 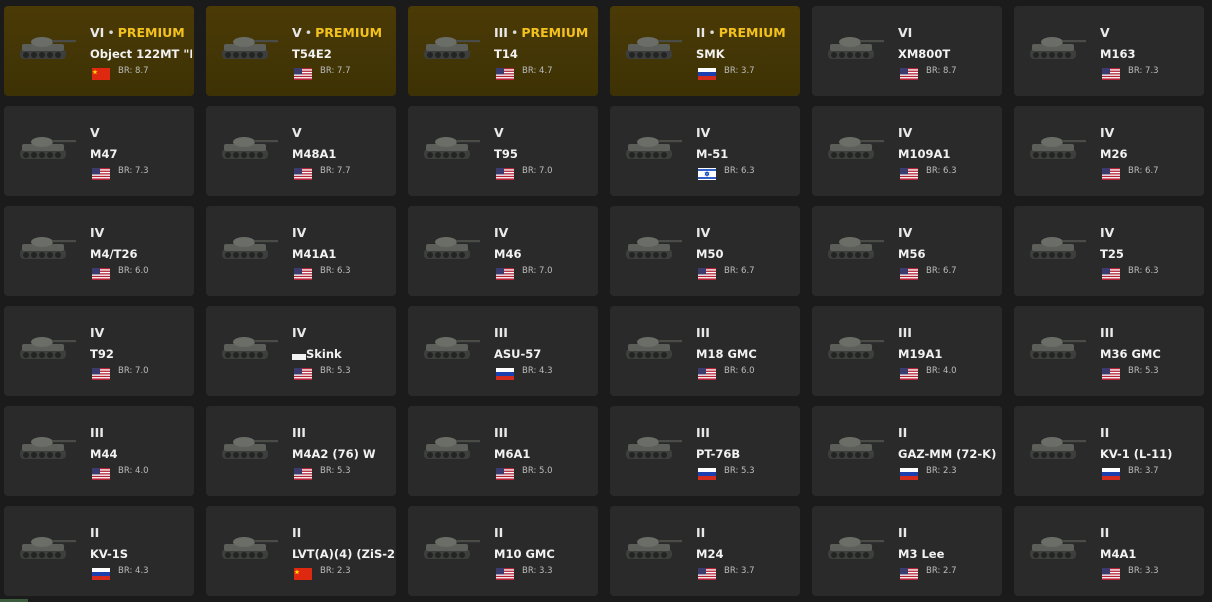 What do you see at coordinates (503, 151) in the screenshot?
I see `vehicle-card: V T95 BR: 7.0` at bounding box center [503, 151].